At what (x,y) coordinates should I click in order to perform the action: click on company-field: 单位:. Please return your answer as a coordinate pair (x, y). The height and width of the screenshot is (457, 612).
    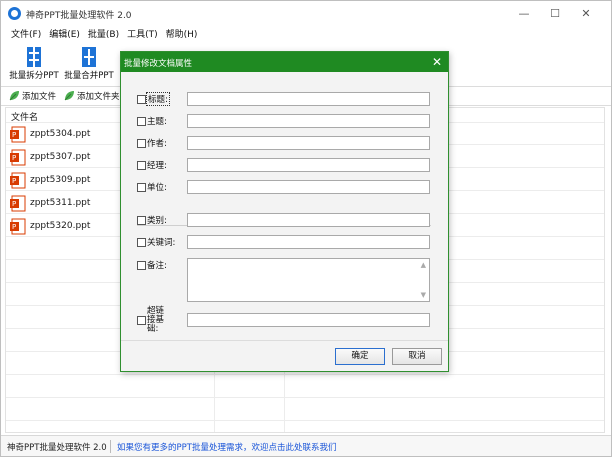
    Looking at the image, I should click on (152, 187).